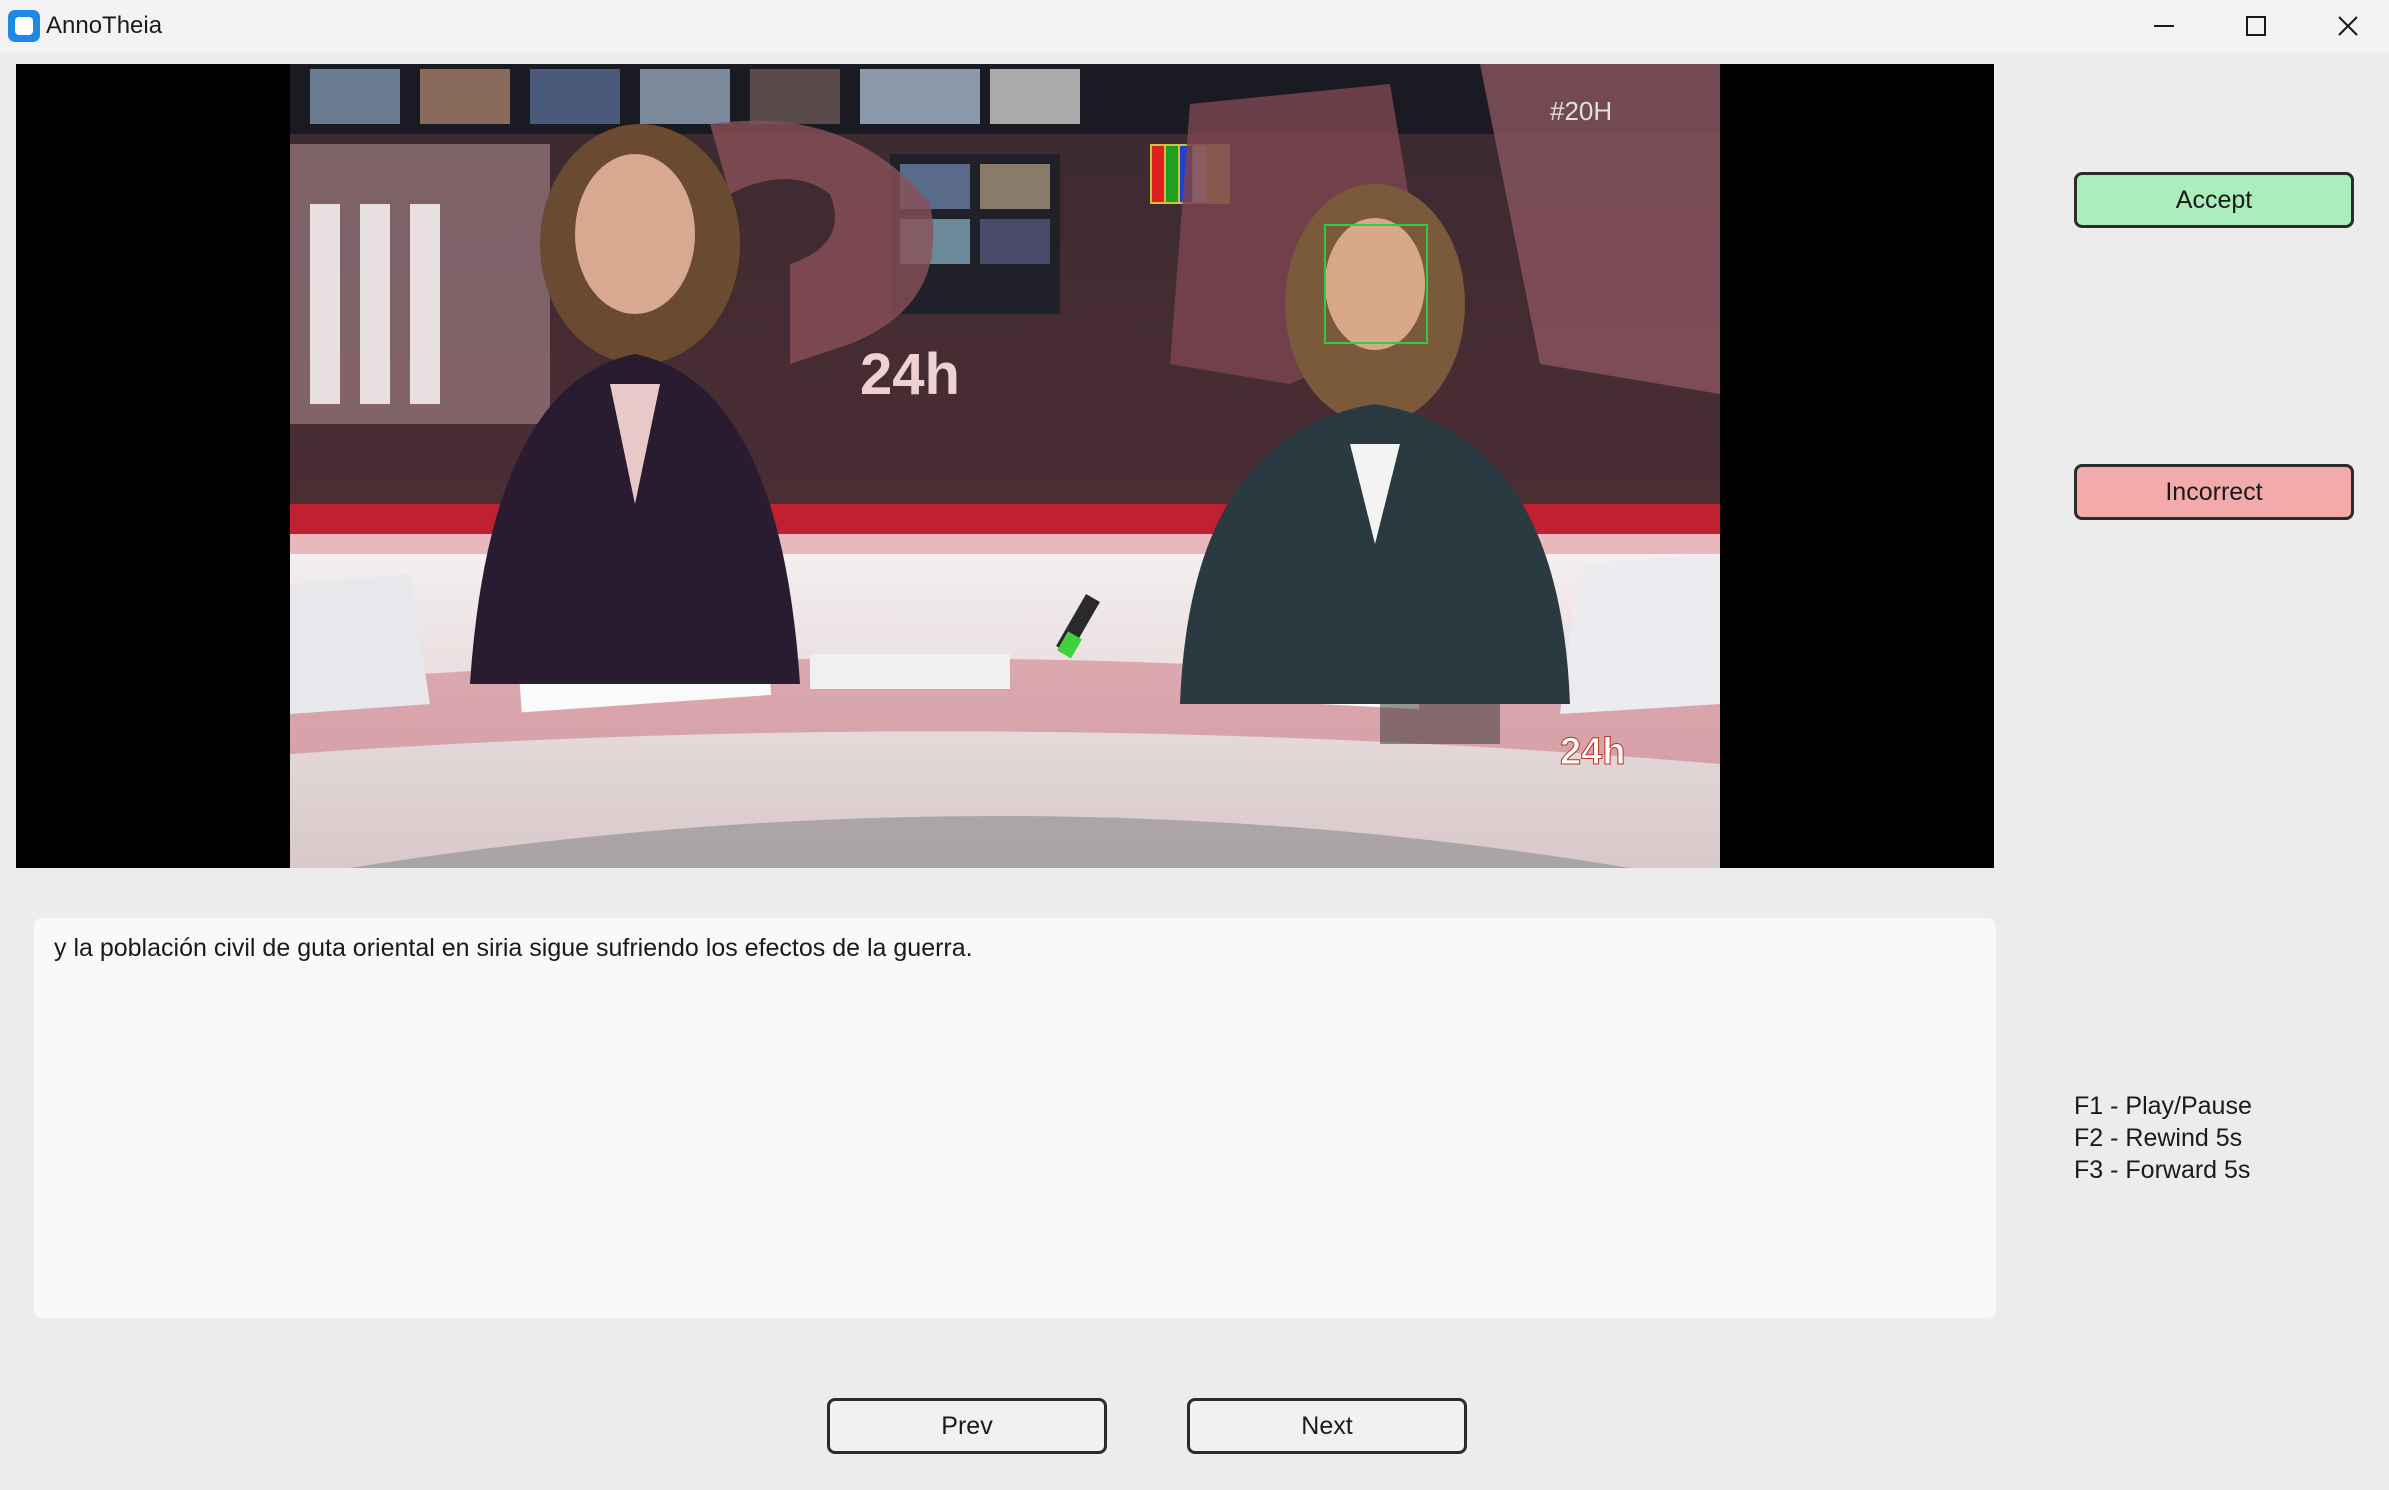 The width and height of the screenshot is (2389, 1490). I want to click on title-bar: AnnoTheia, so click(1194, 26).